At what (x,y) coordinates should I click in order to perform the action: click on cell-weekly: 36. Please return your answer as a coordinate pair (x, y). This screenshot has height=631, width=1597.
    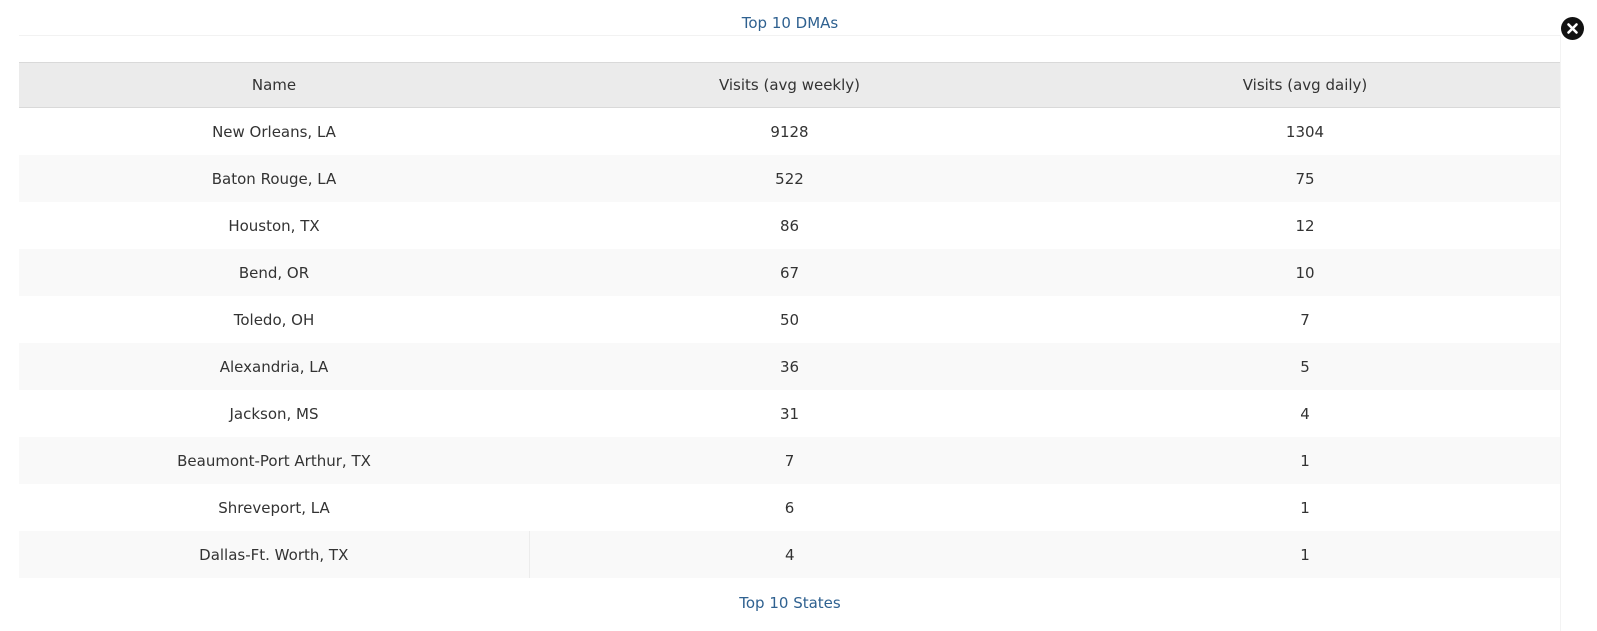
    Looking at the image, I should click on (789, 366).